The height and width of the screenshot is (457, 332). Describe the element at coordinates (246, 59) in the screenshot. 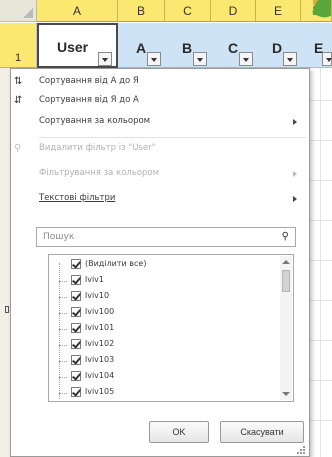

I see `filter-dropdown-c` at that location.